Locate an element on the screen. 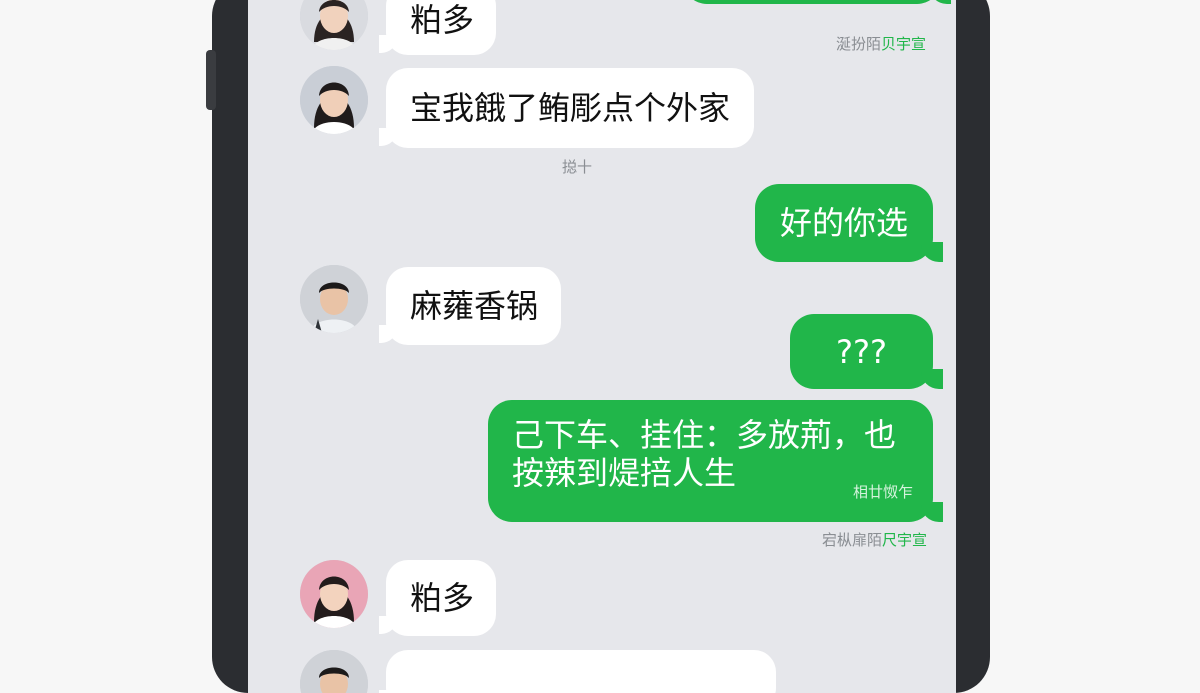  chat-timestamp: 搃十 is located at coordinates (577, 167).